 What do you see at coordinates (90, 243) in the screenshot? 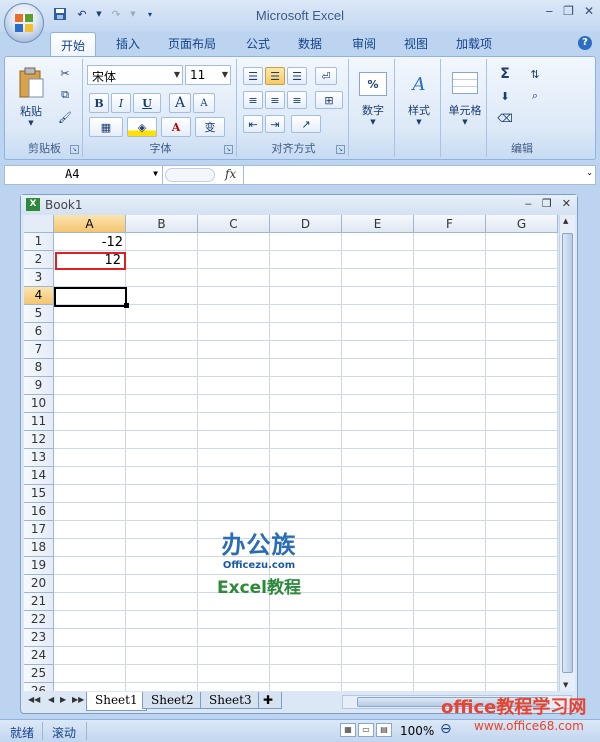
I see `cell-a1: -12` at bounding box center [90, 243].